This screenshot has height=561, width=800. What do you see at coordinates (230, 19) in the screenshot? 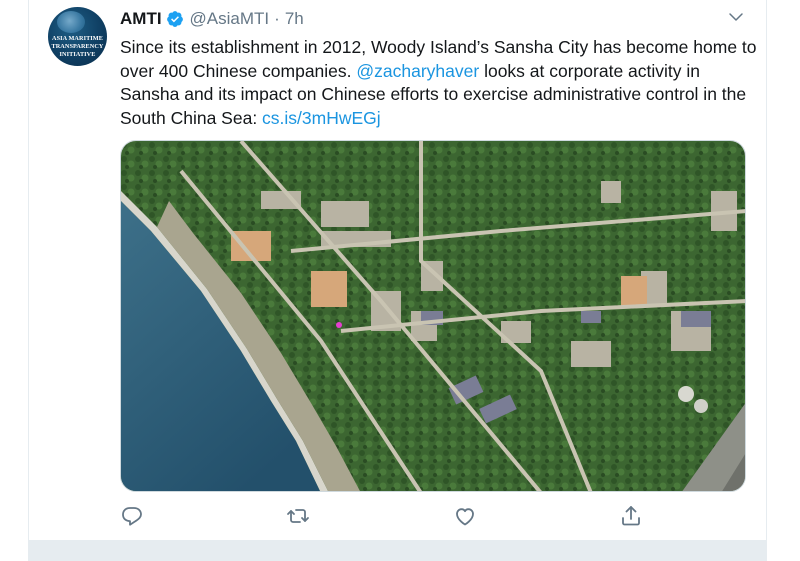
I see `user-handle: @AsiaMTI` at bounding box center [230, 19].